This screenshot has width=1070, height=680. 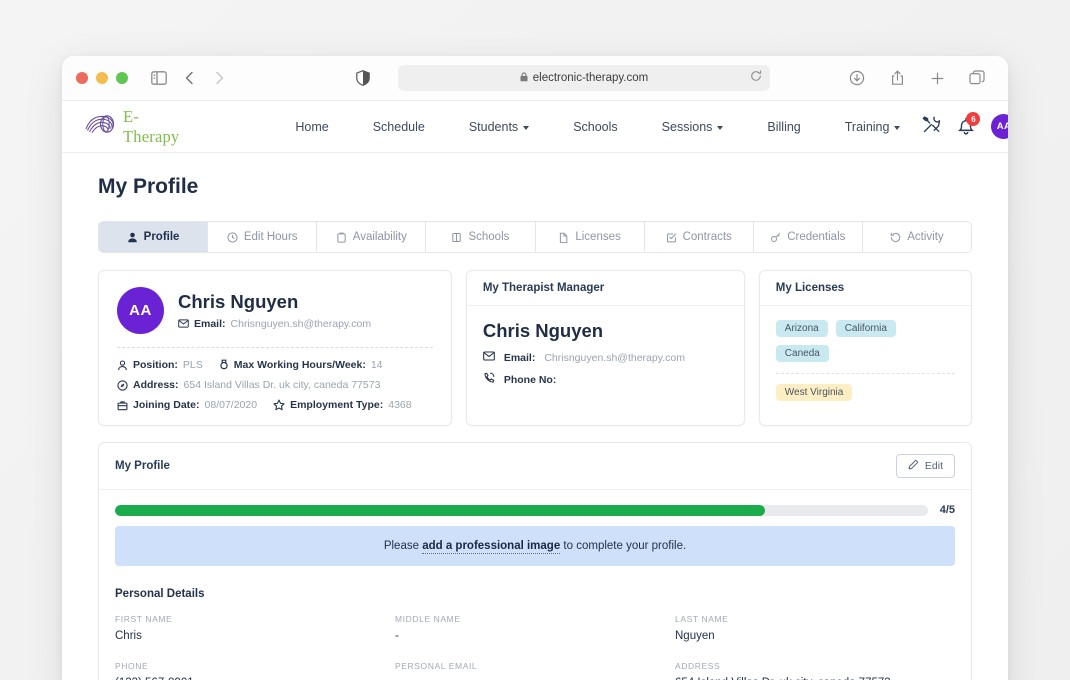 I want to click on field-last-name: LAST NAME Nguyen, so click(x=815, y=628).